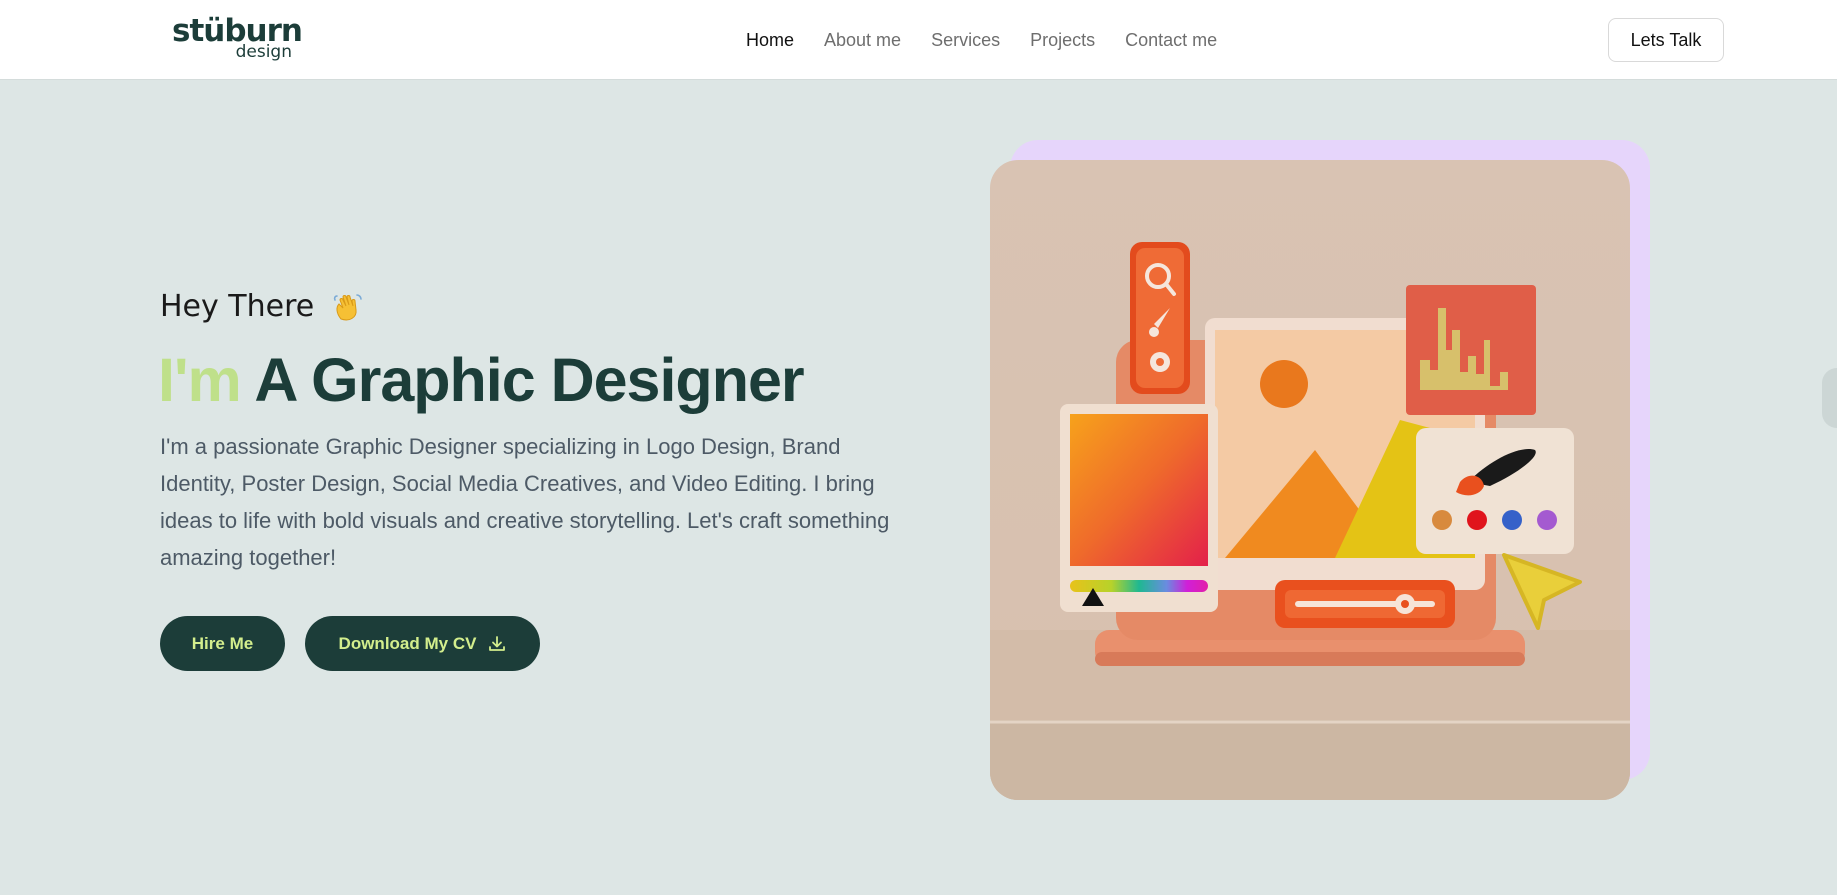  Describe the element at coordinates (200, 380) in the screenshot. I see `headline-accent: I'm` at that location.